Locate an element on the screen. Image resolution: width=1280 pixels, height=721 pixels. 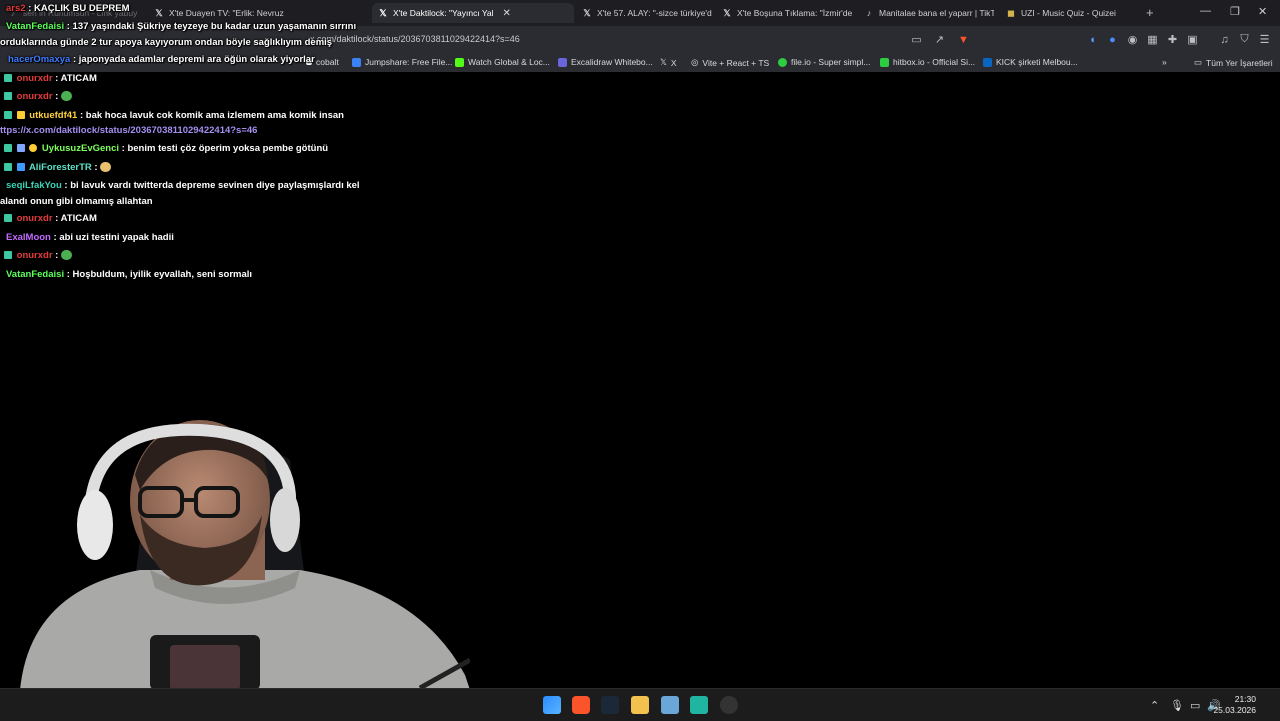
file-explorer-icon is located at coordinates (640, 705).